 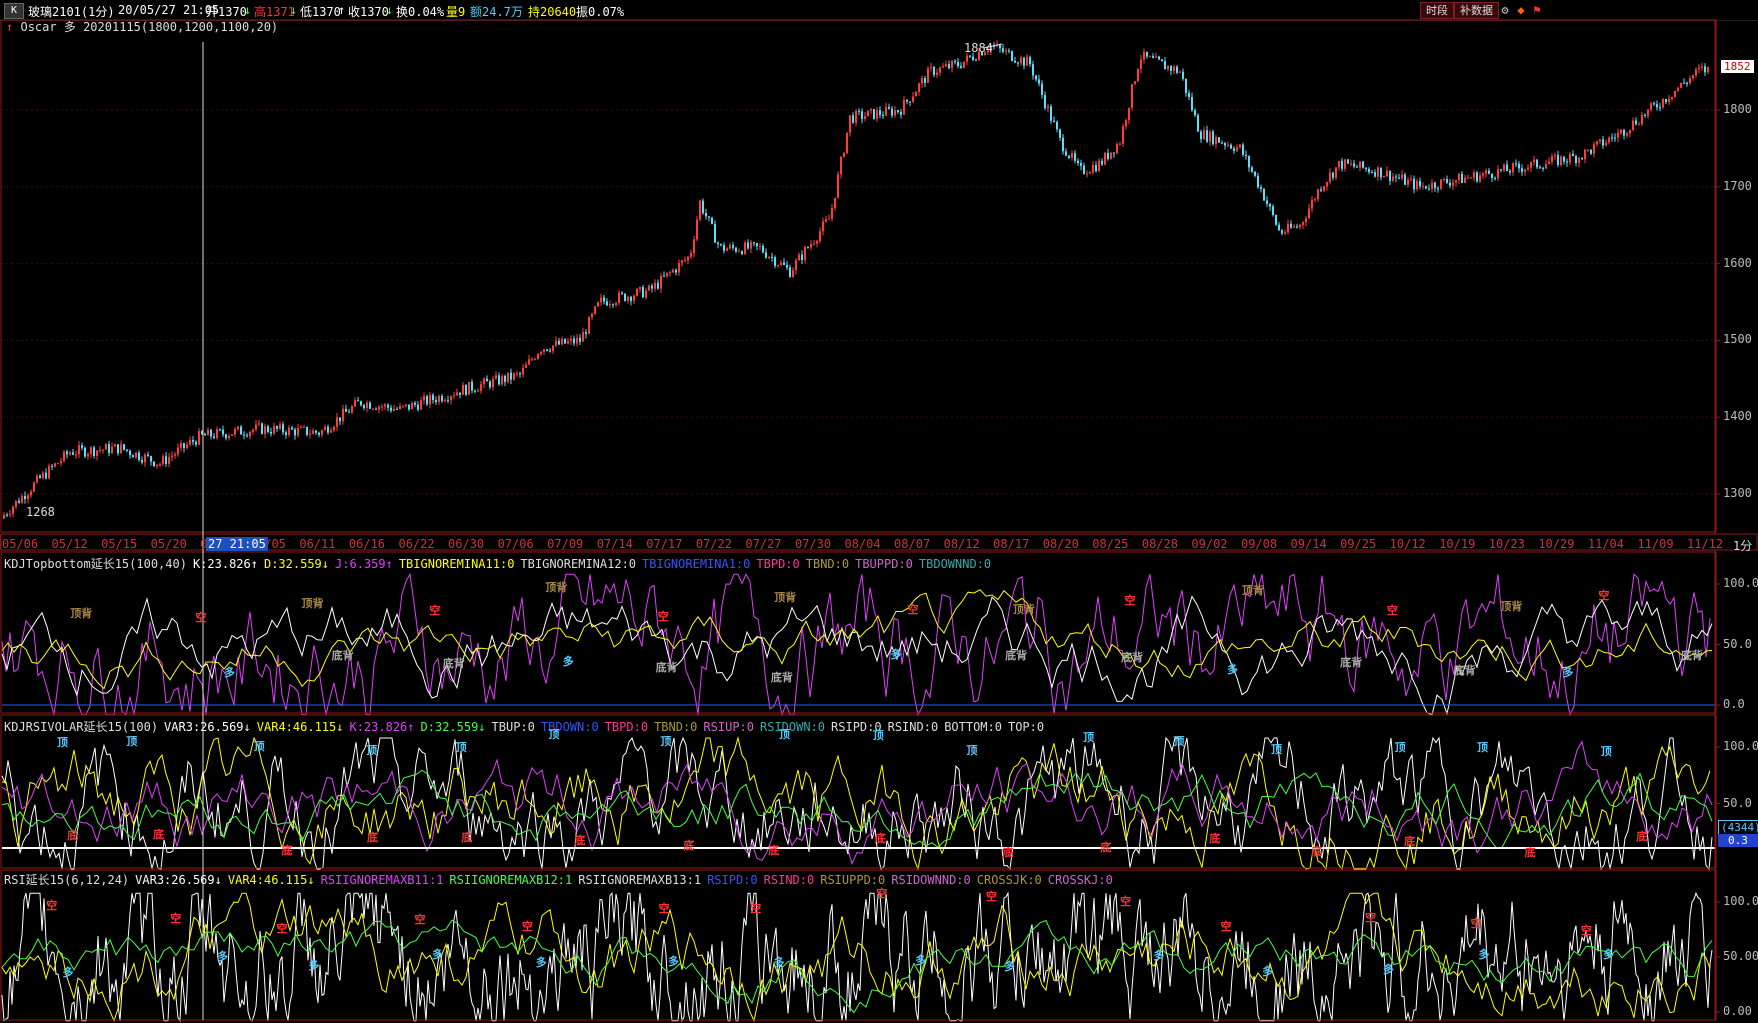 I want to click on panel1-j-arrow-icon: ↑, so click(x=389, y=564).